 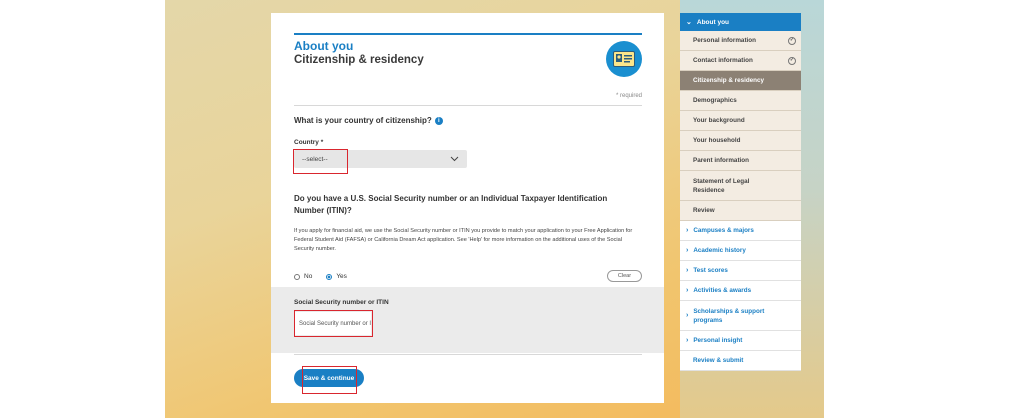 What do you see at coordinates (721, 160) in the screenshot?
I see `sidebar-item-label: Parent information` at bounding box center [721, 160].